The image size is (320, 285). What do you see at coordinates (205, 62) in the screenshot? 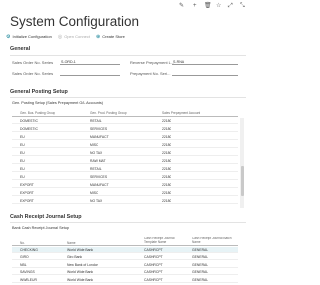
I see `reverse-prepayment-field: S-RNA` at bounding box center [205, 62].